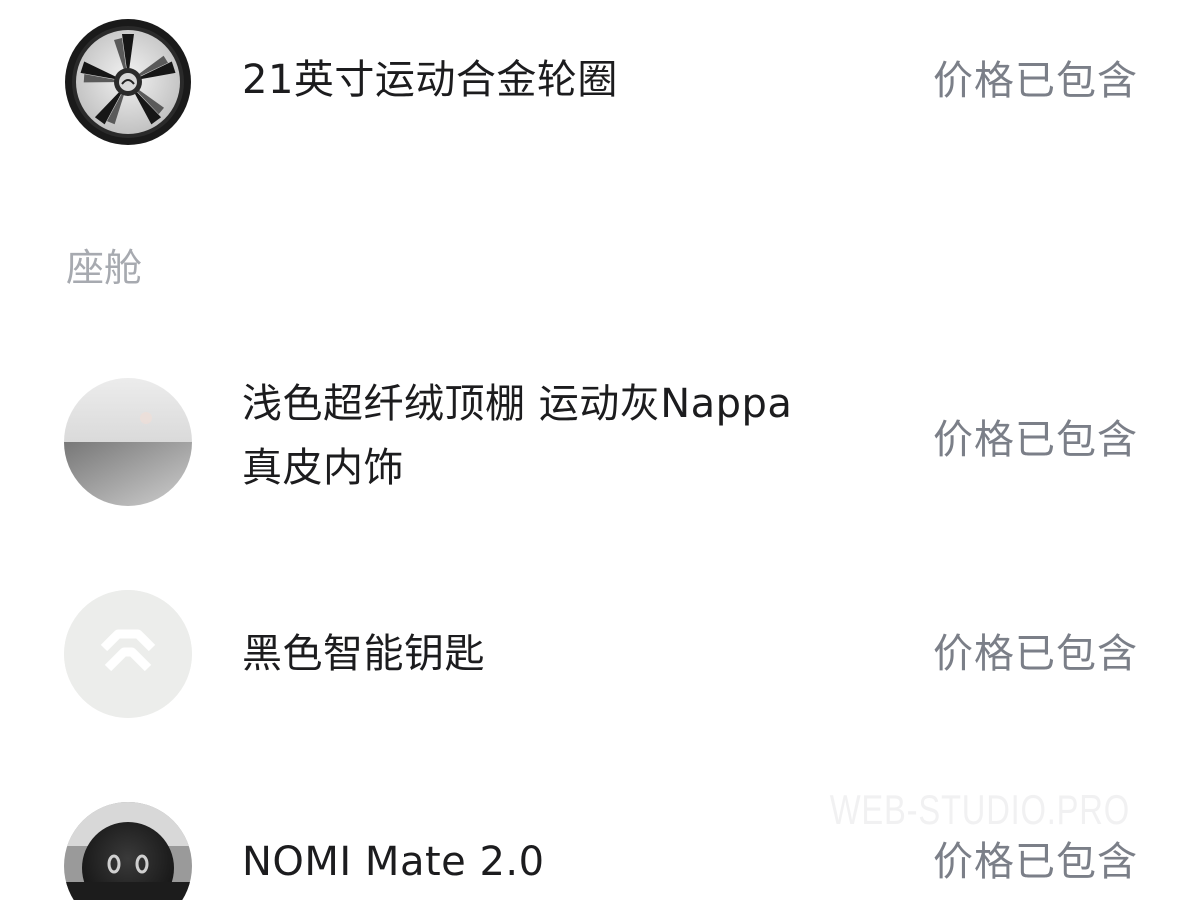  What do you see at coordinates (363, 654) in the screenshot?
I see `option-label: 黑色智能钥匙` at bounding box center [363, 654].